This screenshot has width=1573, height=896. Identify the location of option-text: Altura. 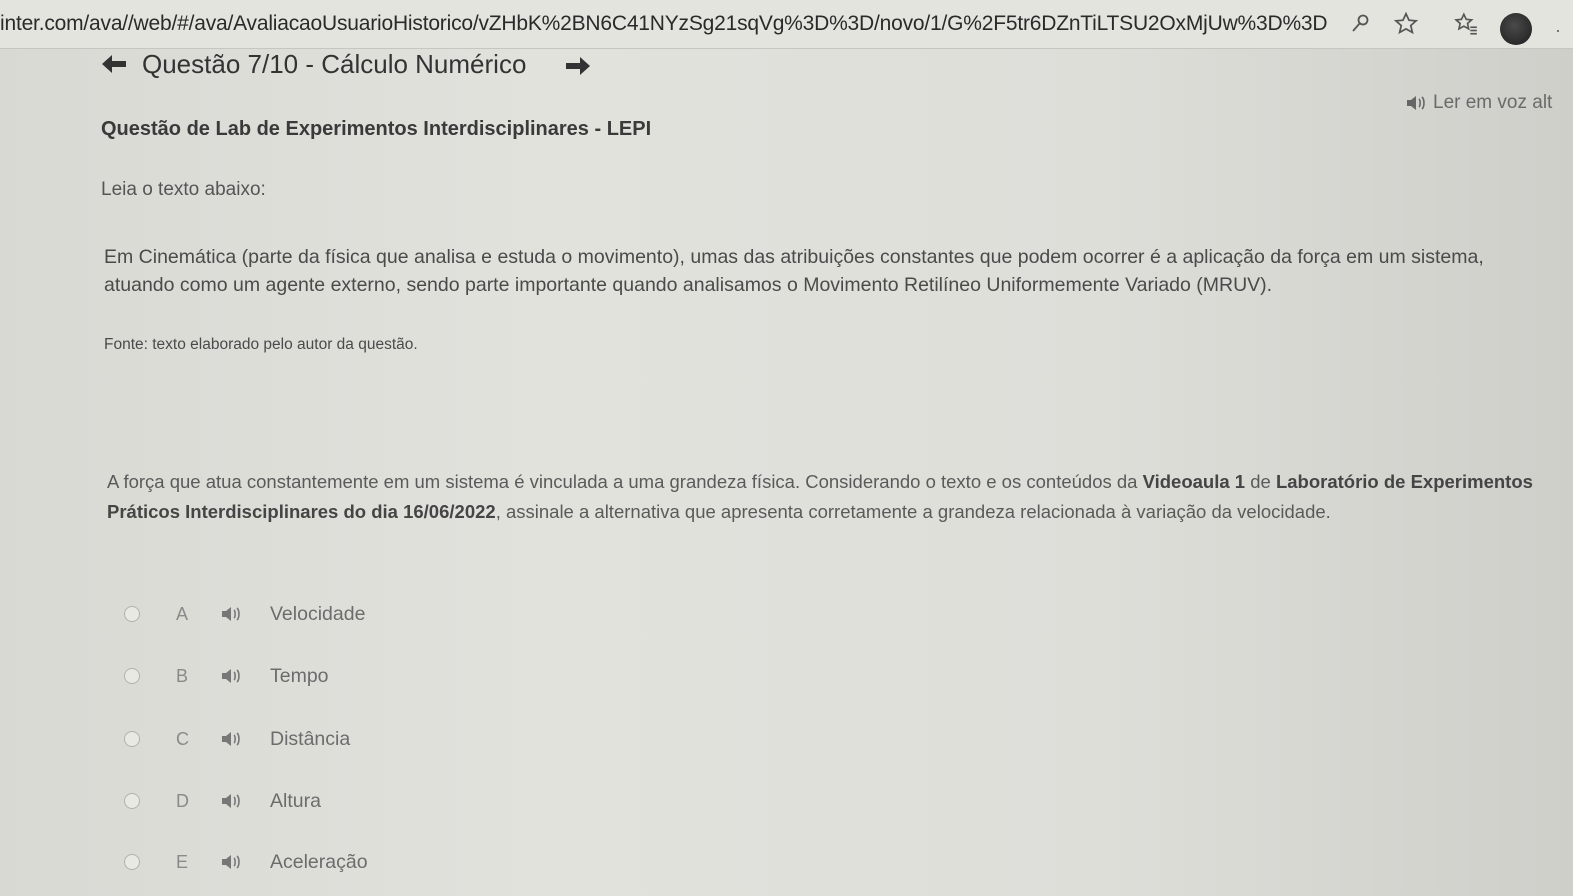
(295, 800).